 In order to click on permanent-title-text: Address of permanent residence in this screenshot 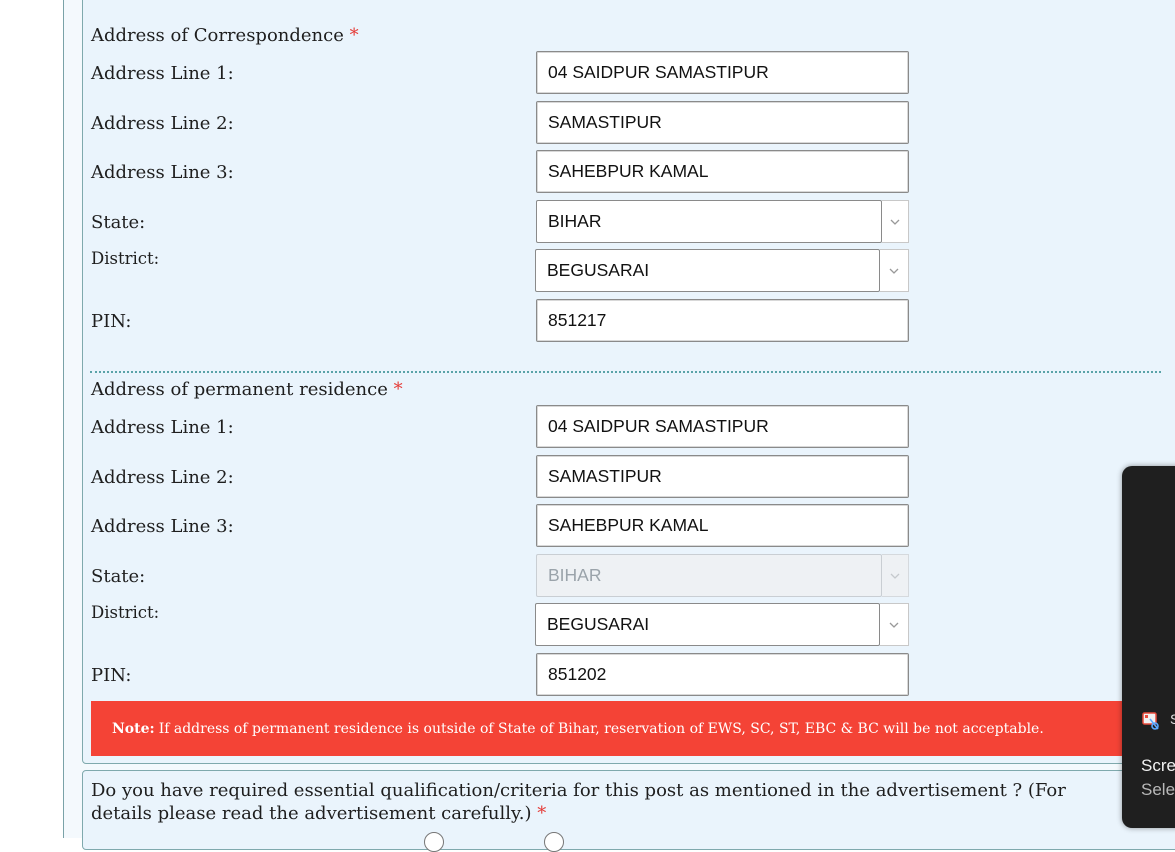, I will do `click(239, 389)`.